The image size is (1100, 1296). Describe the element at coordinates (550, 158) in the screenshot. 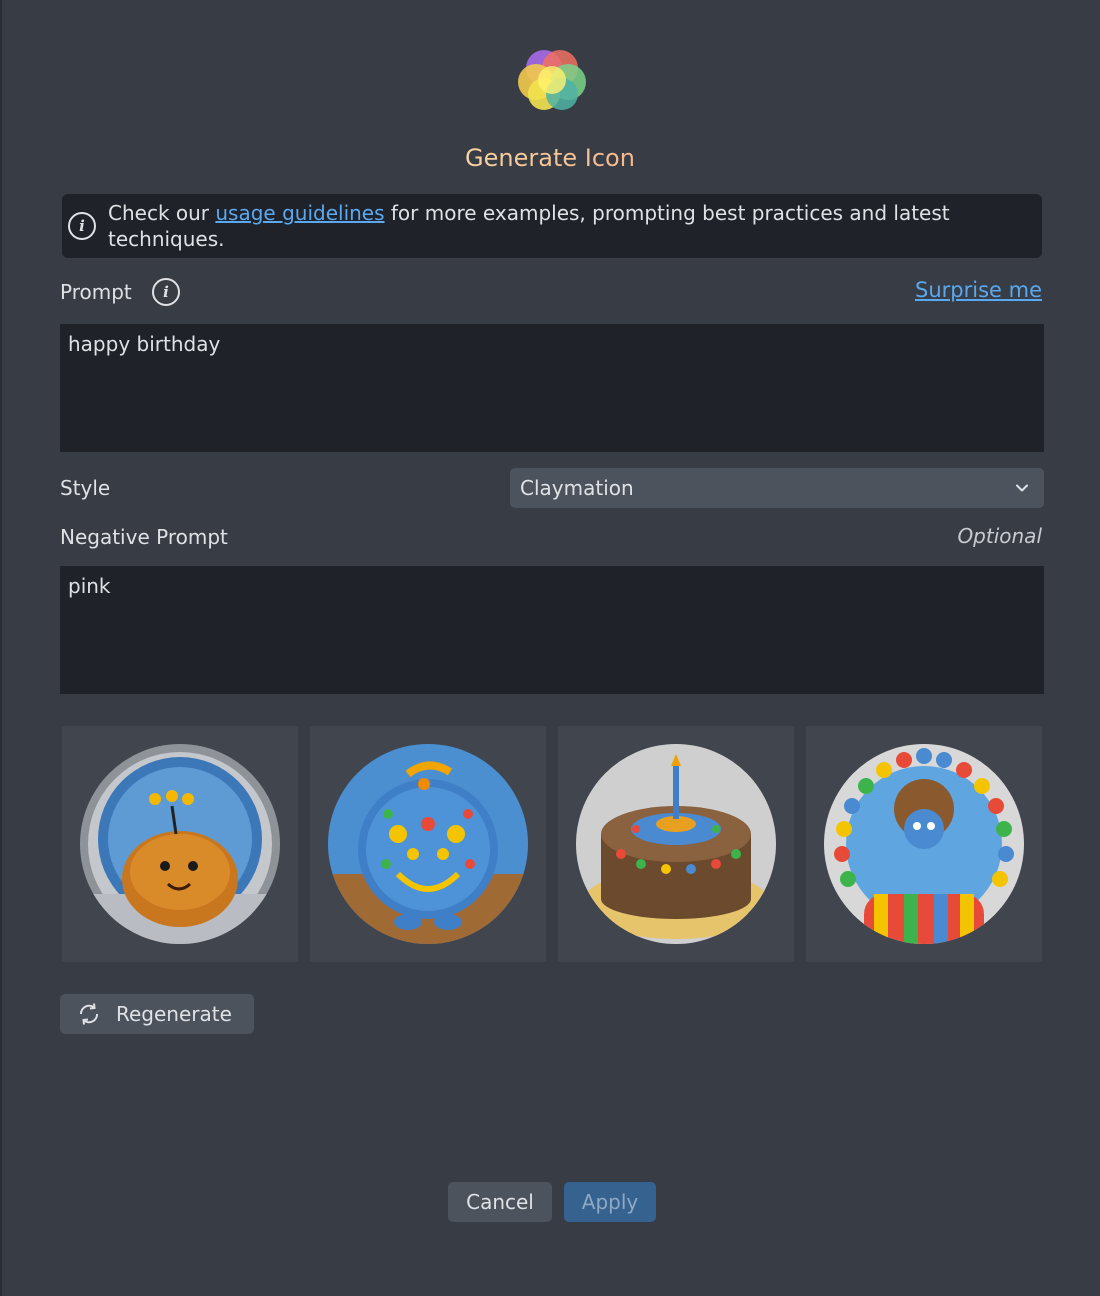

I see `dialog-title: Generate Icon` at that location.